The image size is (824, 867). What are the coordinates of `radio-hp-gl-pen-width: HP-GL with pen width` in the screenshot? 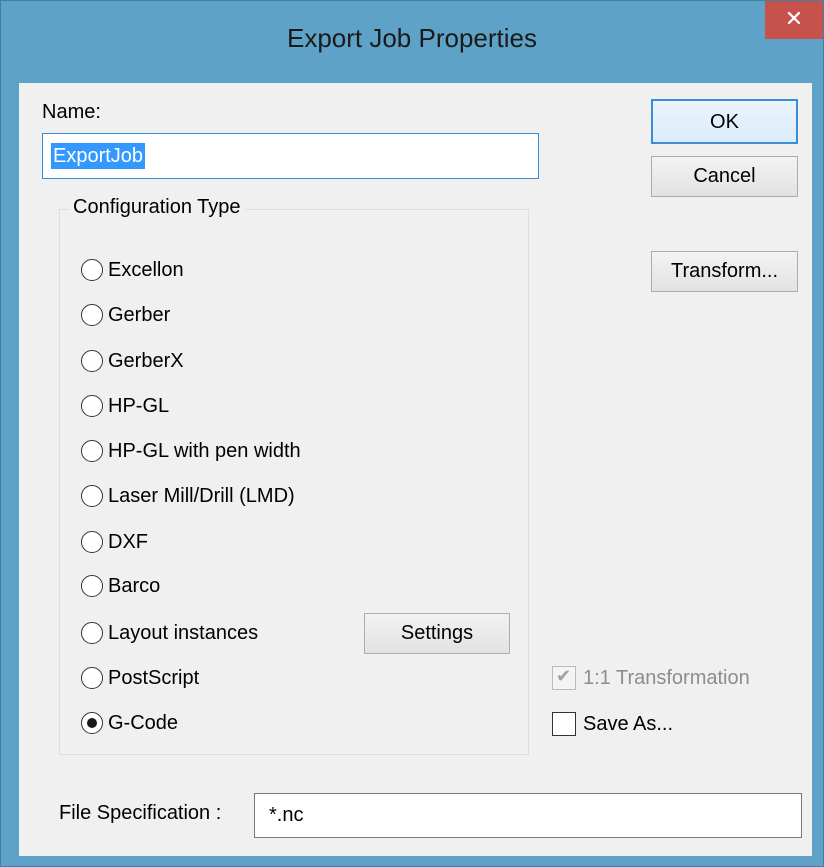 It's located at (191, 451).